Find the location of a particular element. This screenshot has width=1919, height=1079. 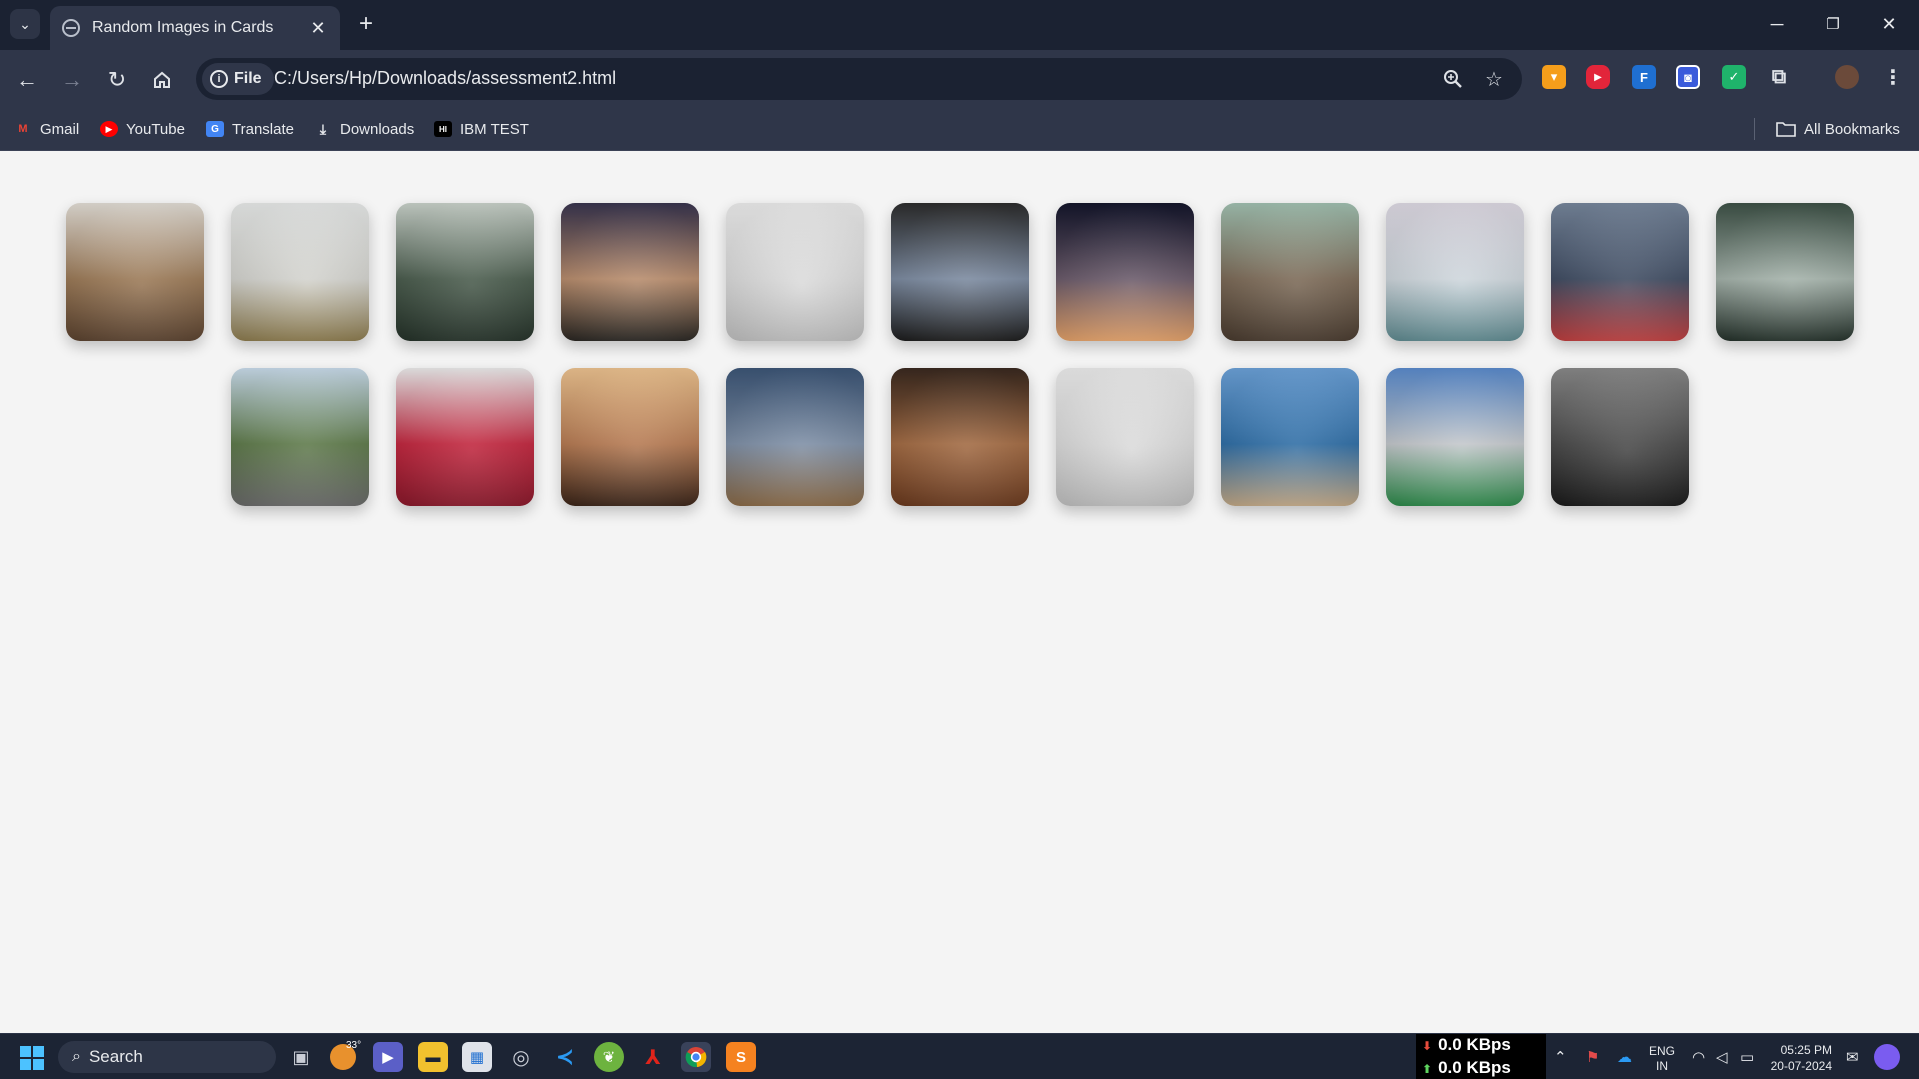

vscode-icon: ≺ is located at coordinates (565, 1057).